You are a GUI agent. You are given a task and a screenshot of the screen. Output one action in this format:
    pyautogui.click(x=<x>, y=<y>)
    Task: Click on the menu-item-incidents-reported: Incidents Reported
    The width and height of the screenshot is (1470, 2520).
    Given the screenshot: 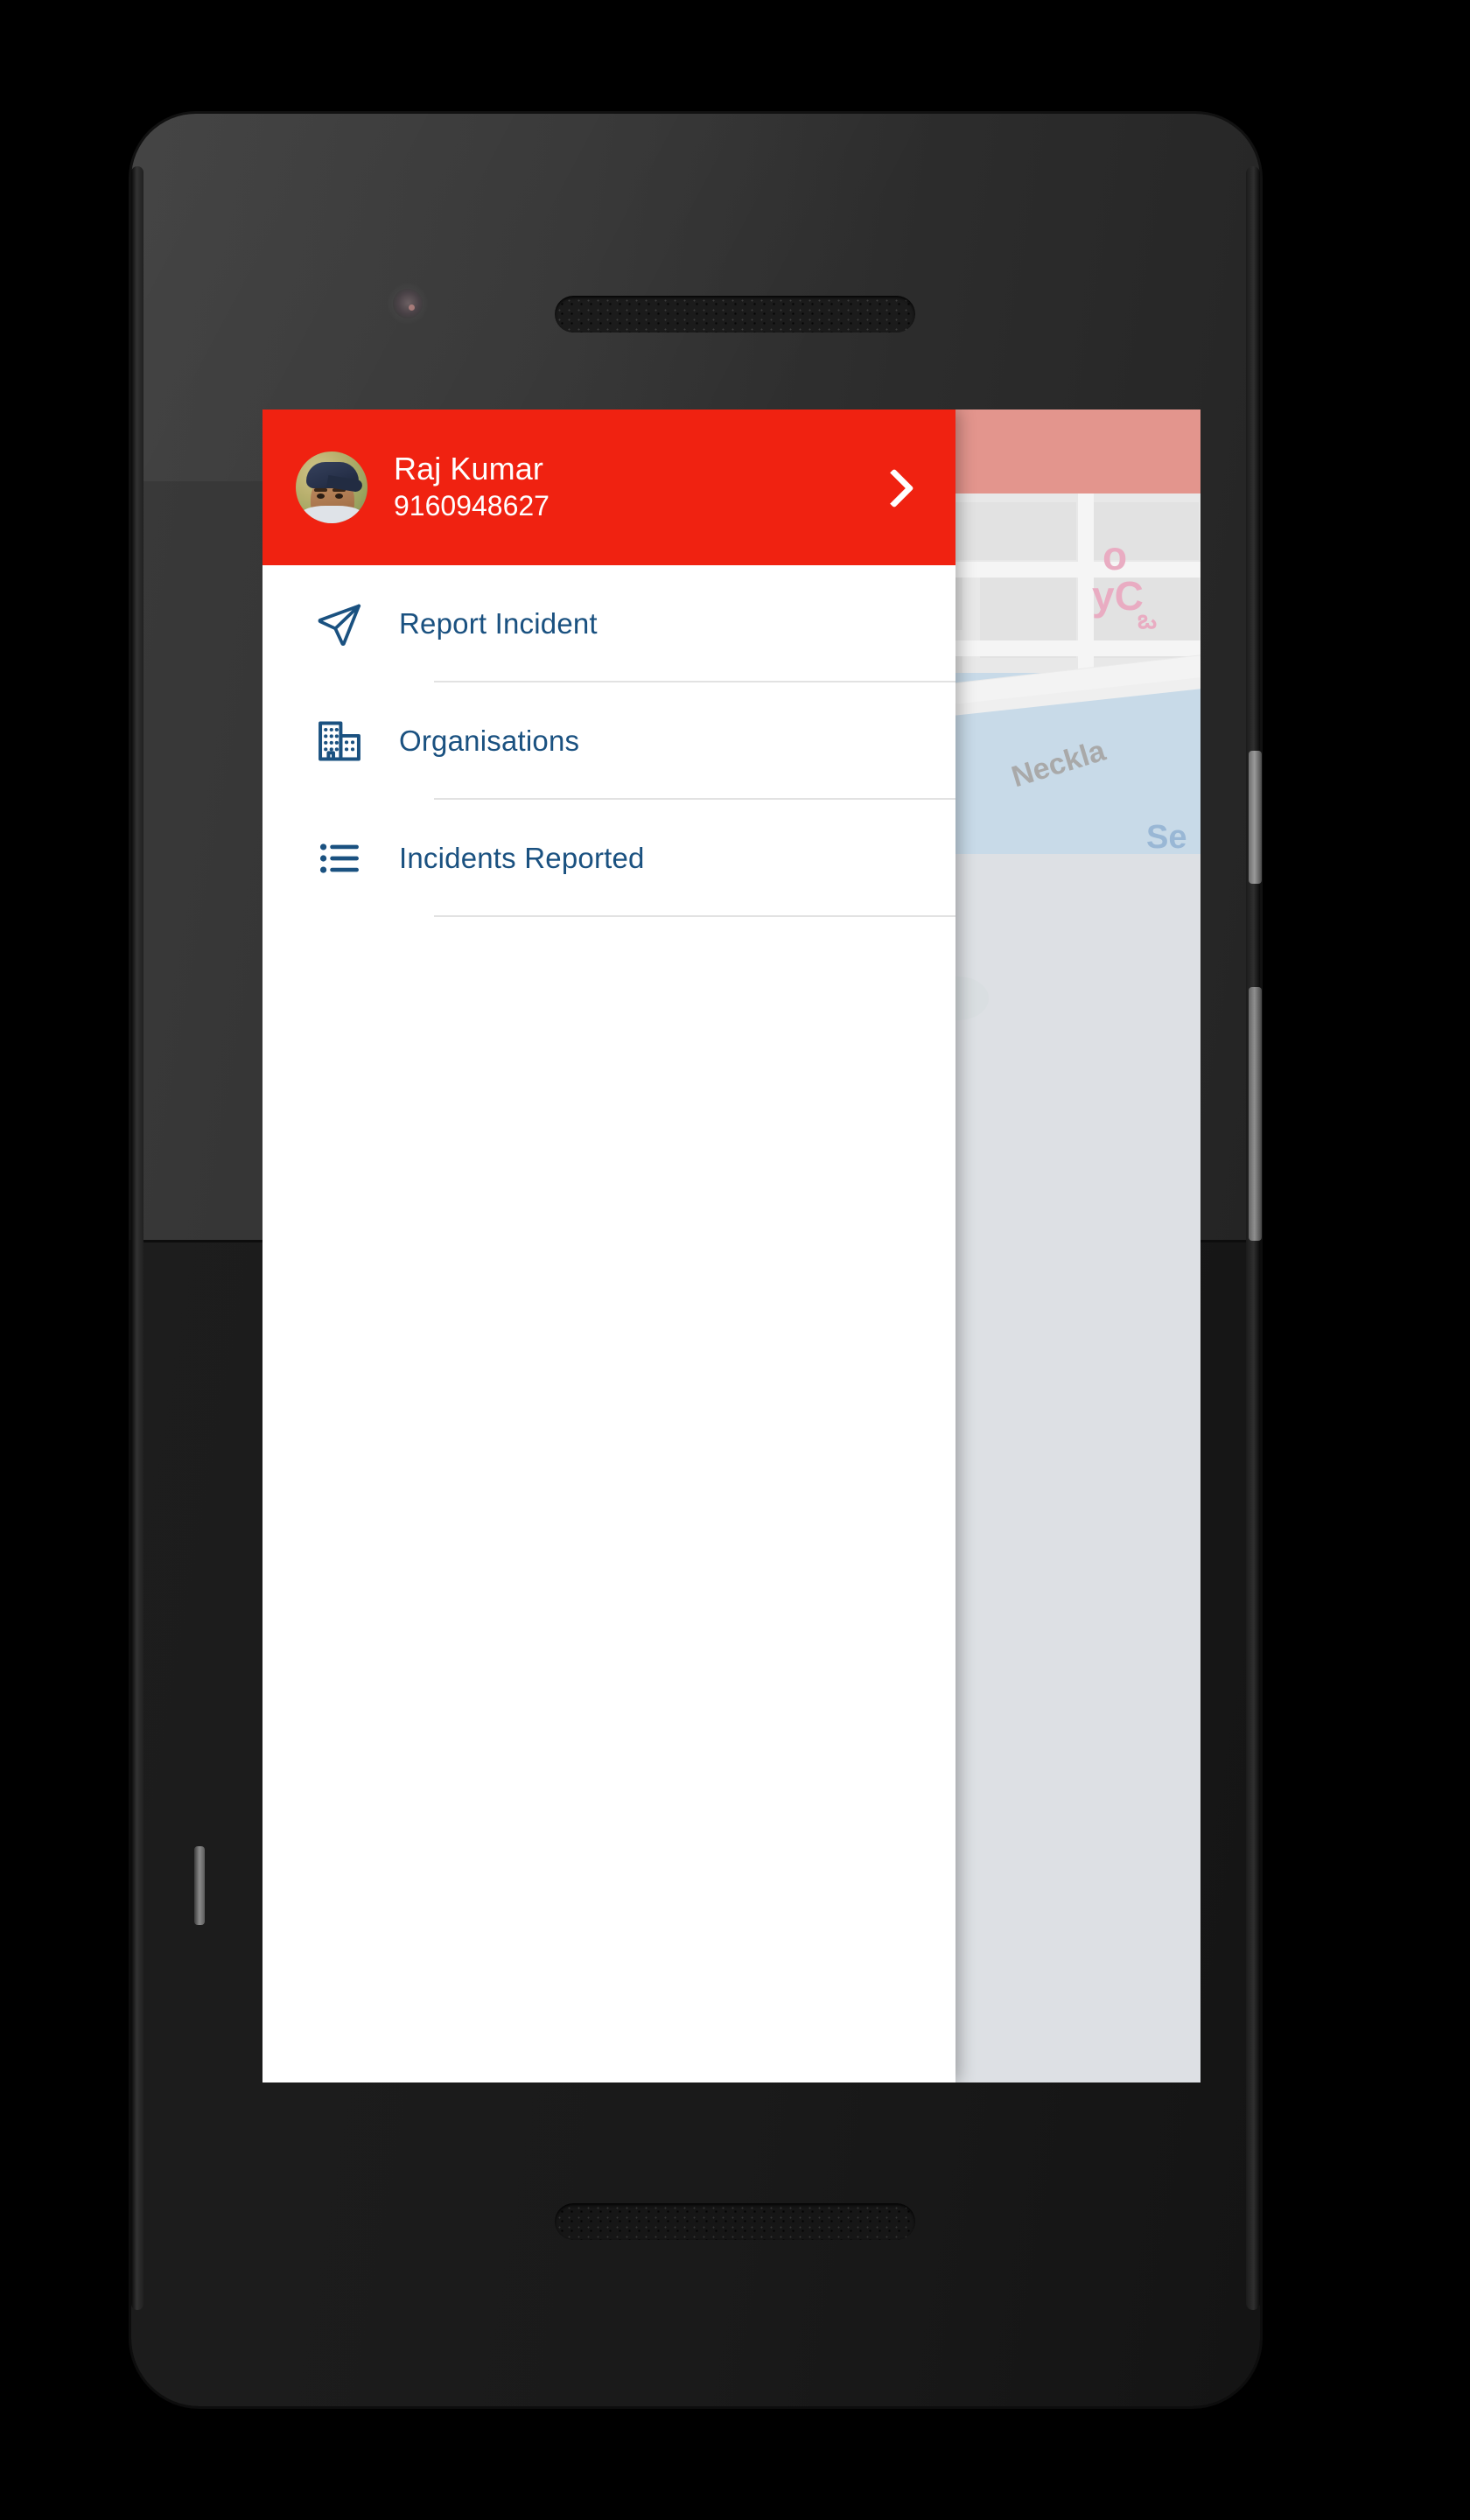 What is the action you would take?
    pyautogui.click(x=609, y=858)
    